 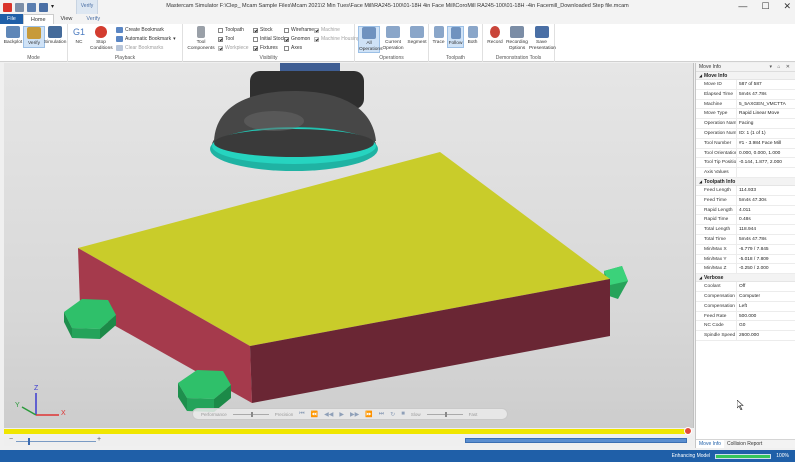 I want to click on group-label-visibility: Visibility, so click(x=268, y=58).